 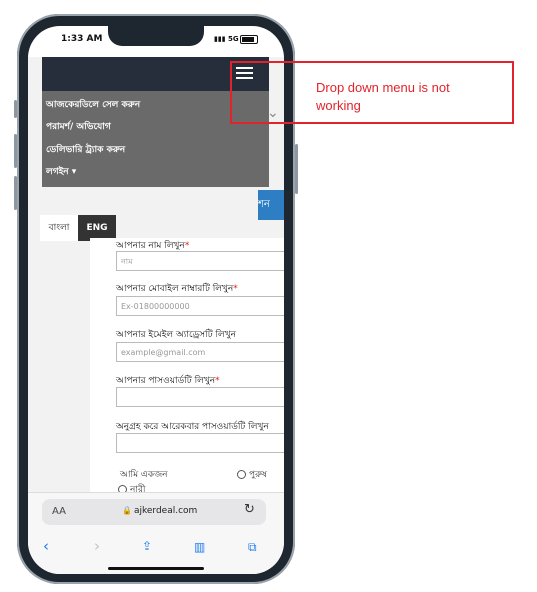 I want to click on email-input: example@gmail.com, so click(x=200, y=352).